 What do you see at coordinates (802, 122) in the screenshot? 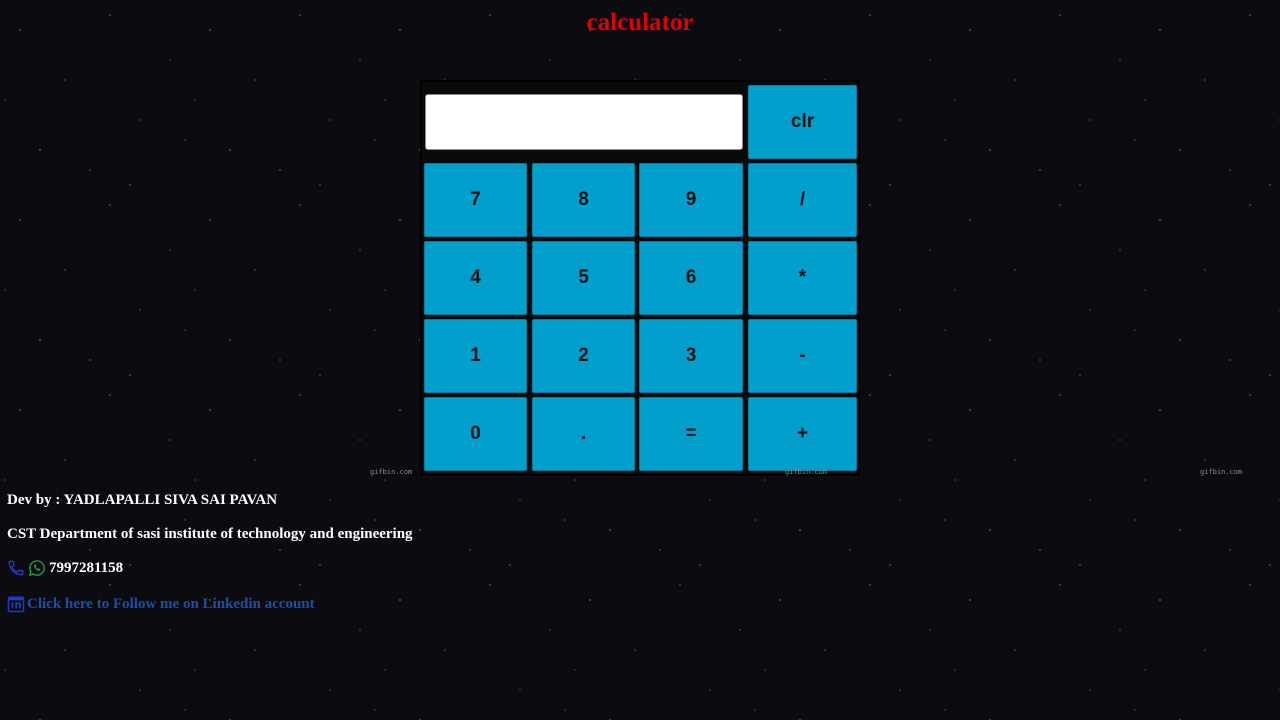
I see `clear-button: clr` at bounding box center [802, 122].